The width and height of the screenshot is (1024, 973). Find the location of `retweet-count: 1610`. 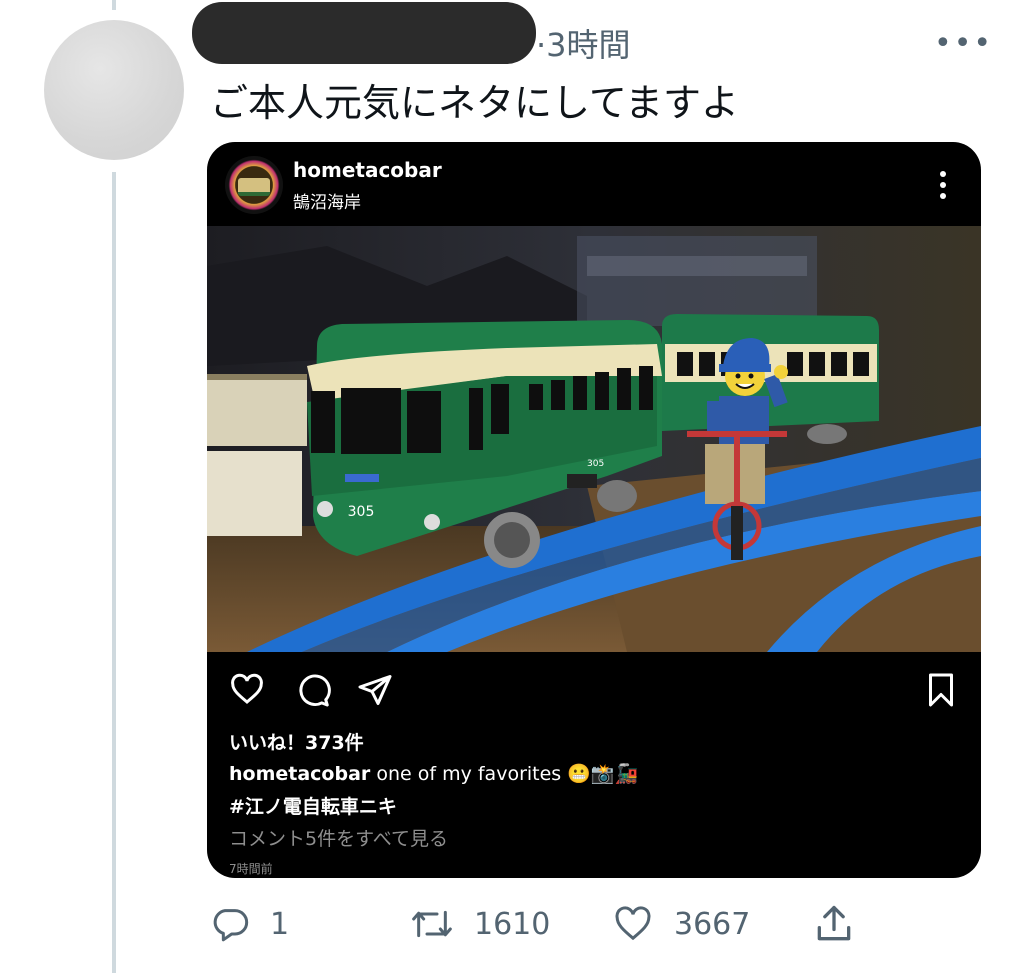

retweet-count: 1610 is located at coordinates (512, 924).